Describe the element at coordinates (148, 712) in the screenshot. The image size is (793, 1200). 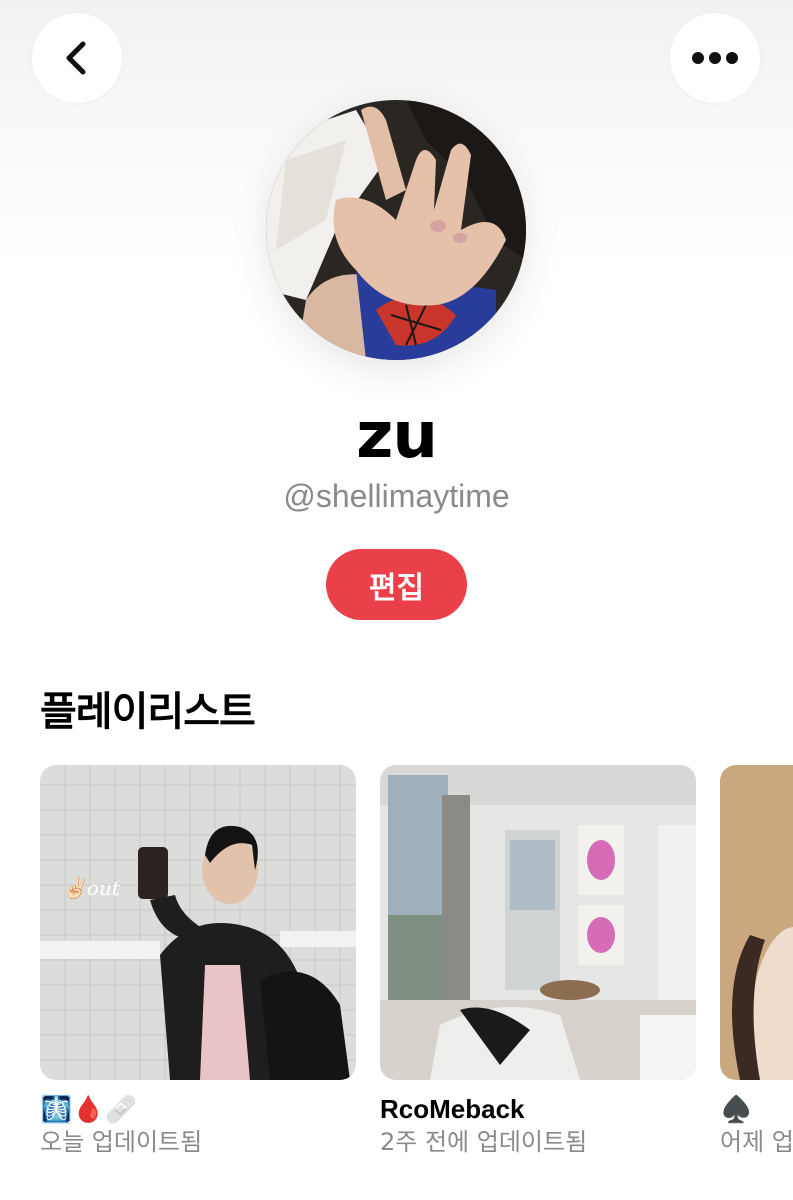
I see `playlists-section-title: 플레이리스트` at that location.